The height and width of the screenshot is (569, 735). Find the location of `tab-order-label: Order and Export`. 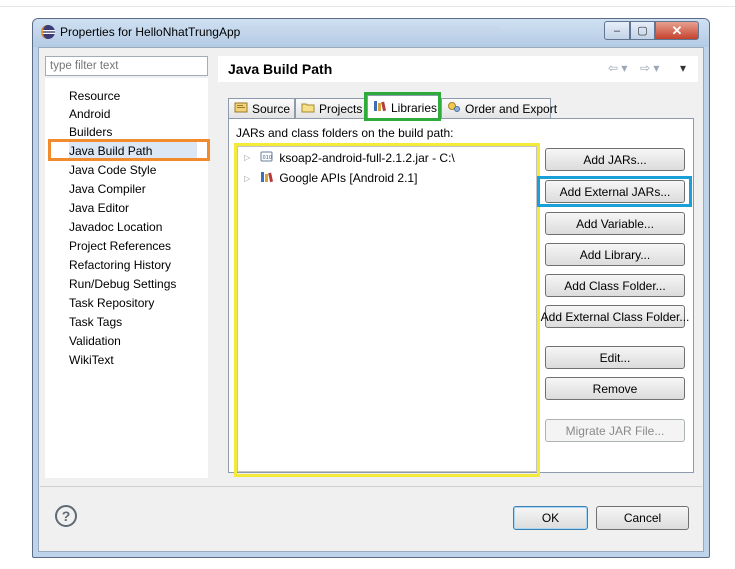

tab-order-label: Order and Export is located at coordinates (511, 108).